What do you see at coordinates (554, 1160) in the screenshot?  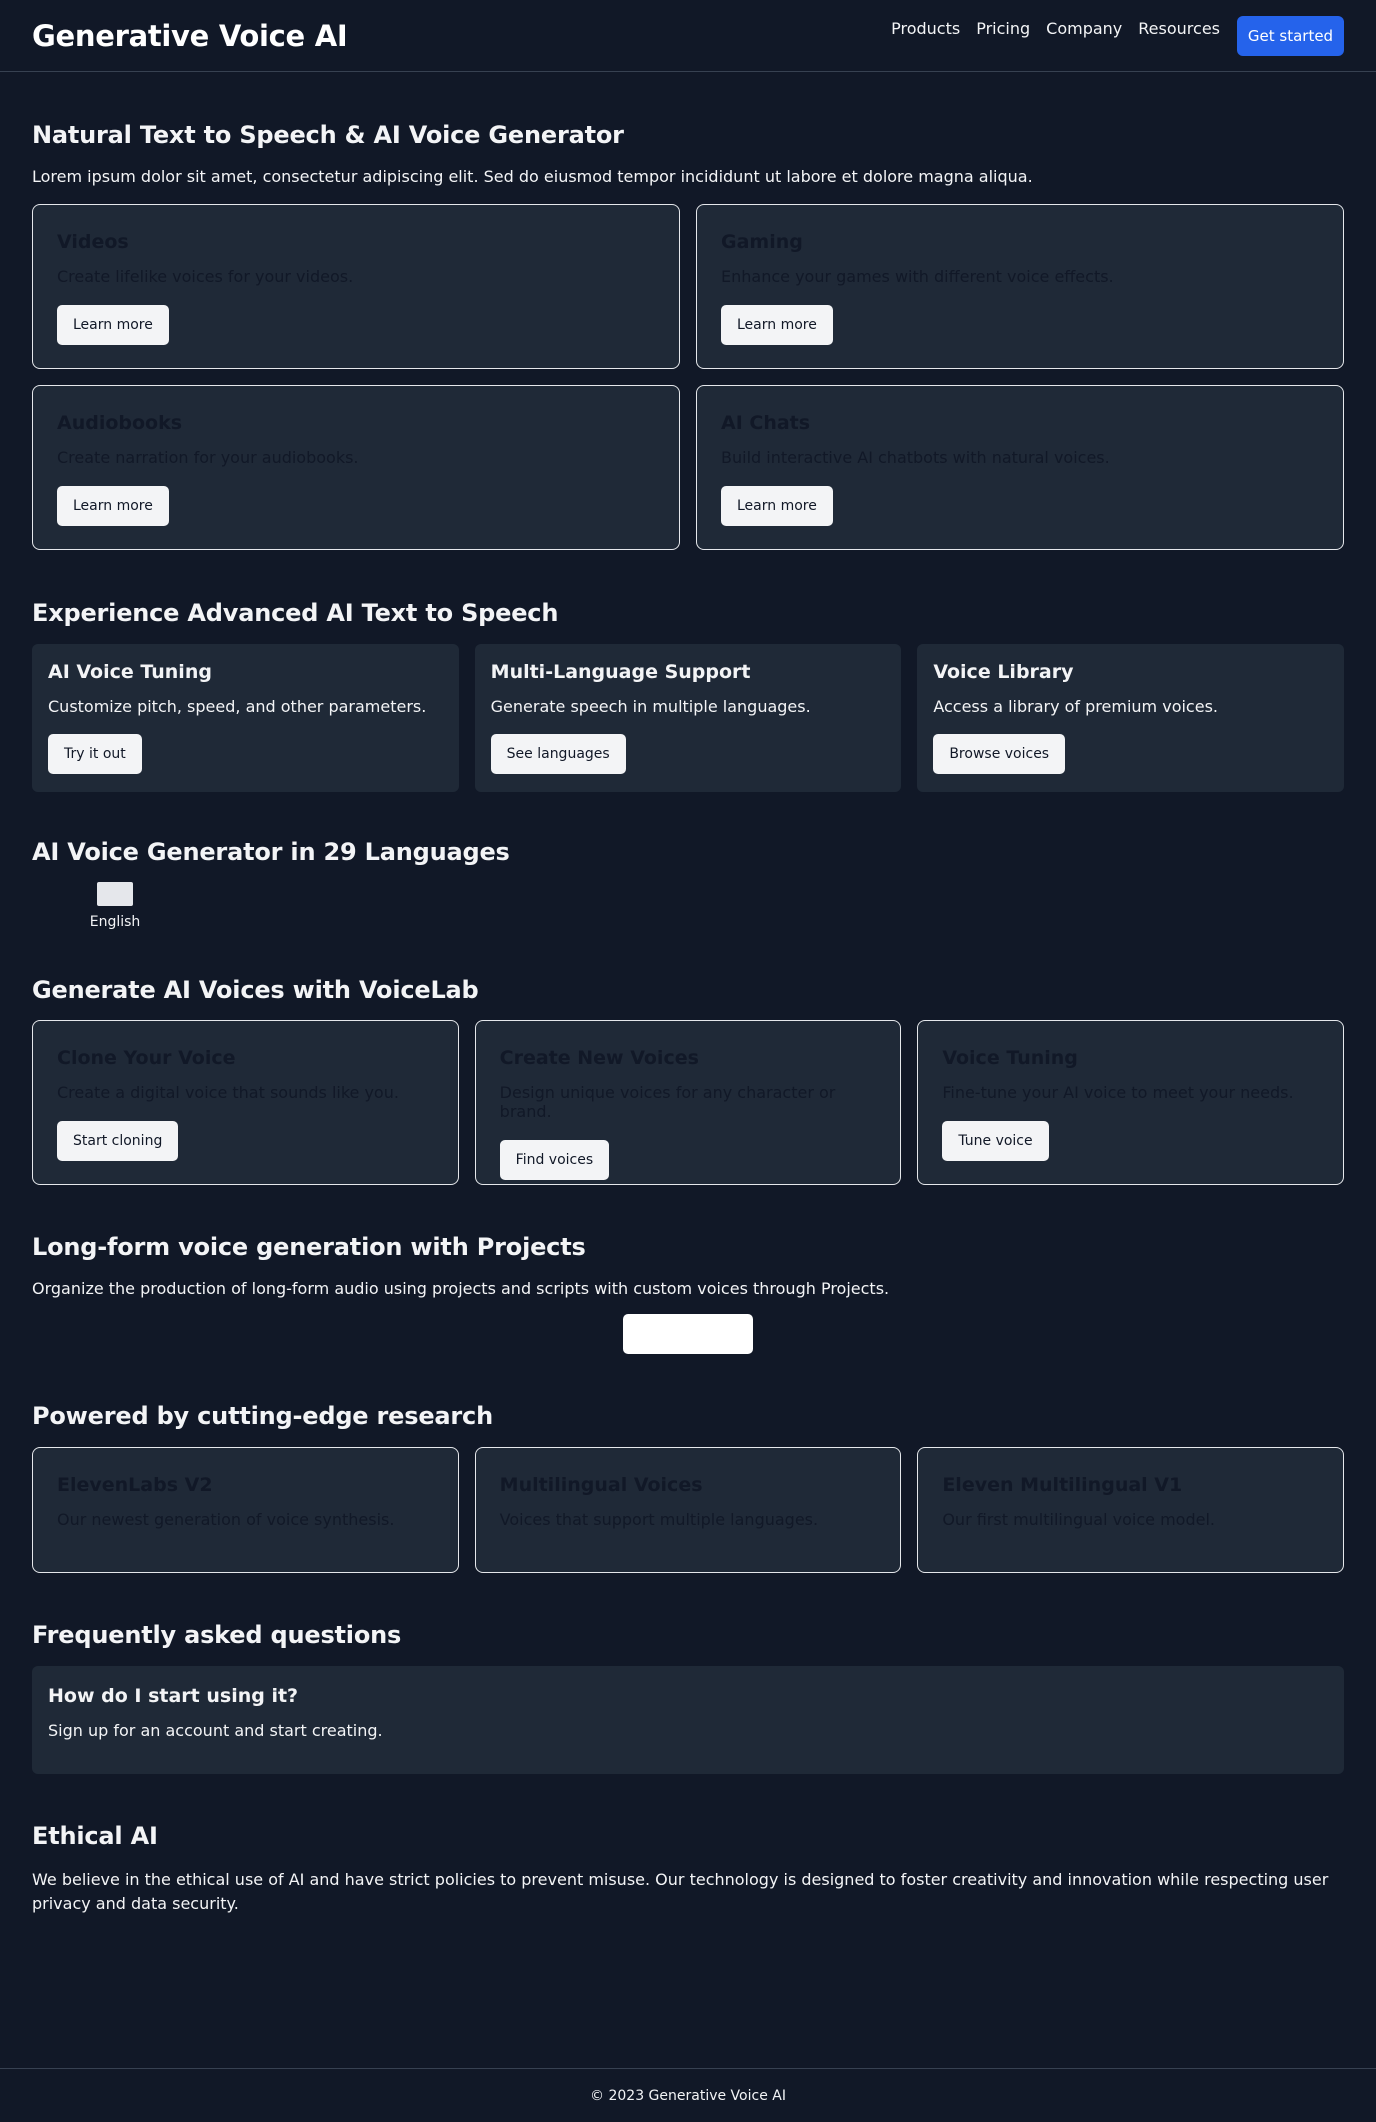 I see `find-voices-button: Find voices` at bounding box center [554, 1160].